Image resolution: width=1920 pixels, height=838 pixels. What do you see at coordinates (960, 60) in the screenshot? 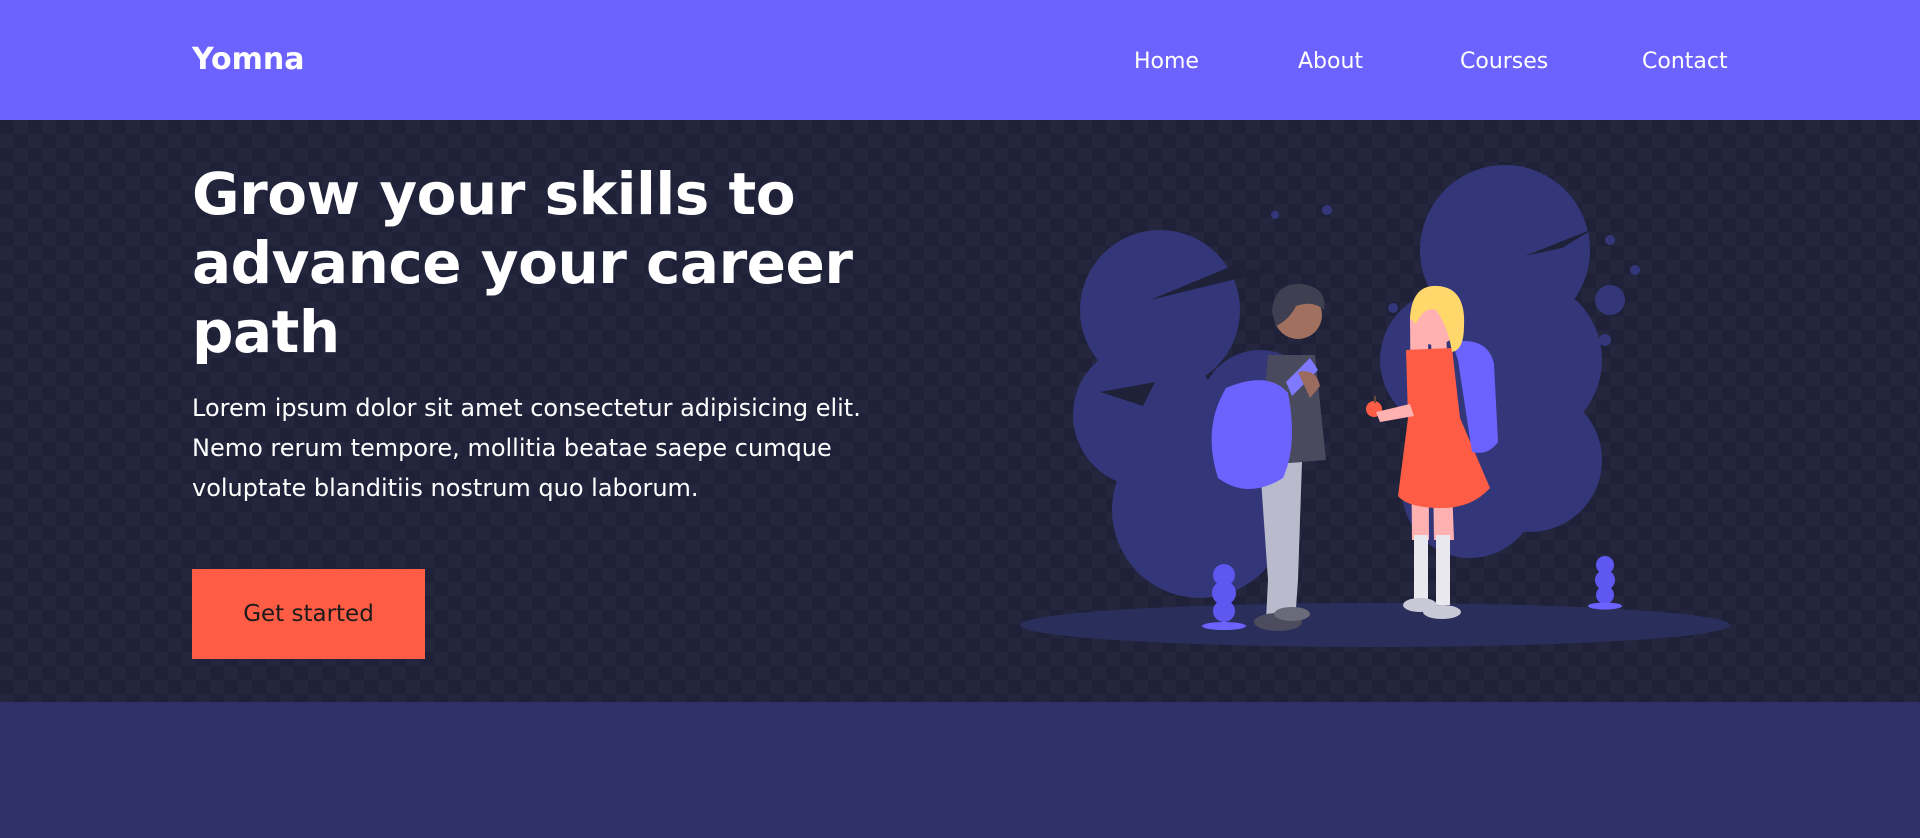
I see `navbar: Yomna Home About Courses Contact` at bounding box center [960, 60].